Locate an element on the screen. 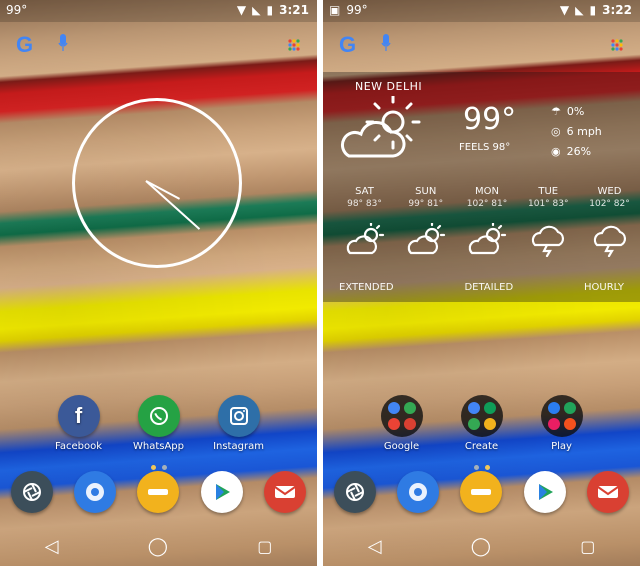  folder-google-icon is located at coordinates (401, 416).